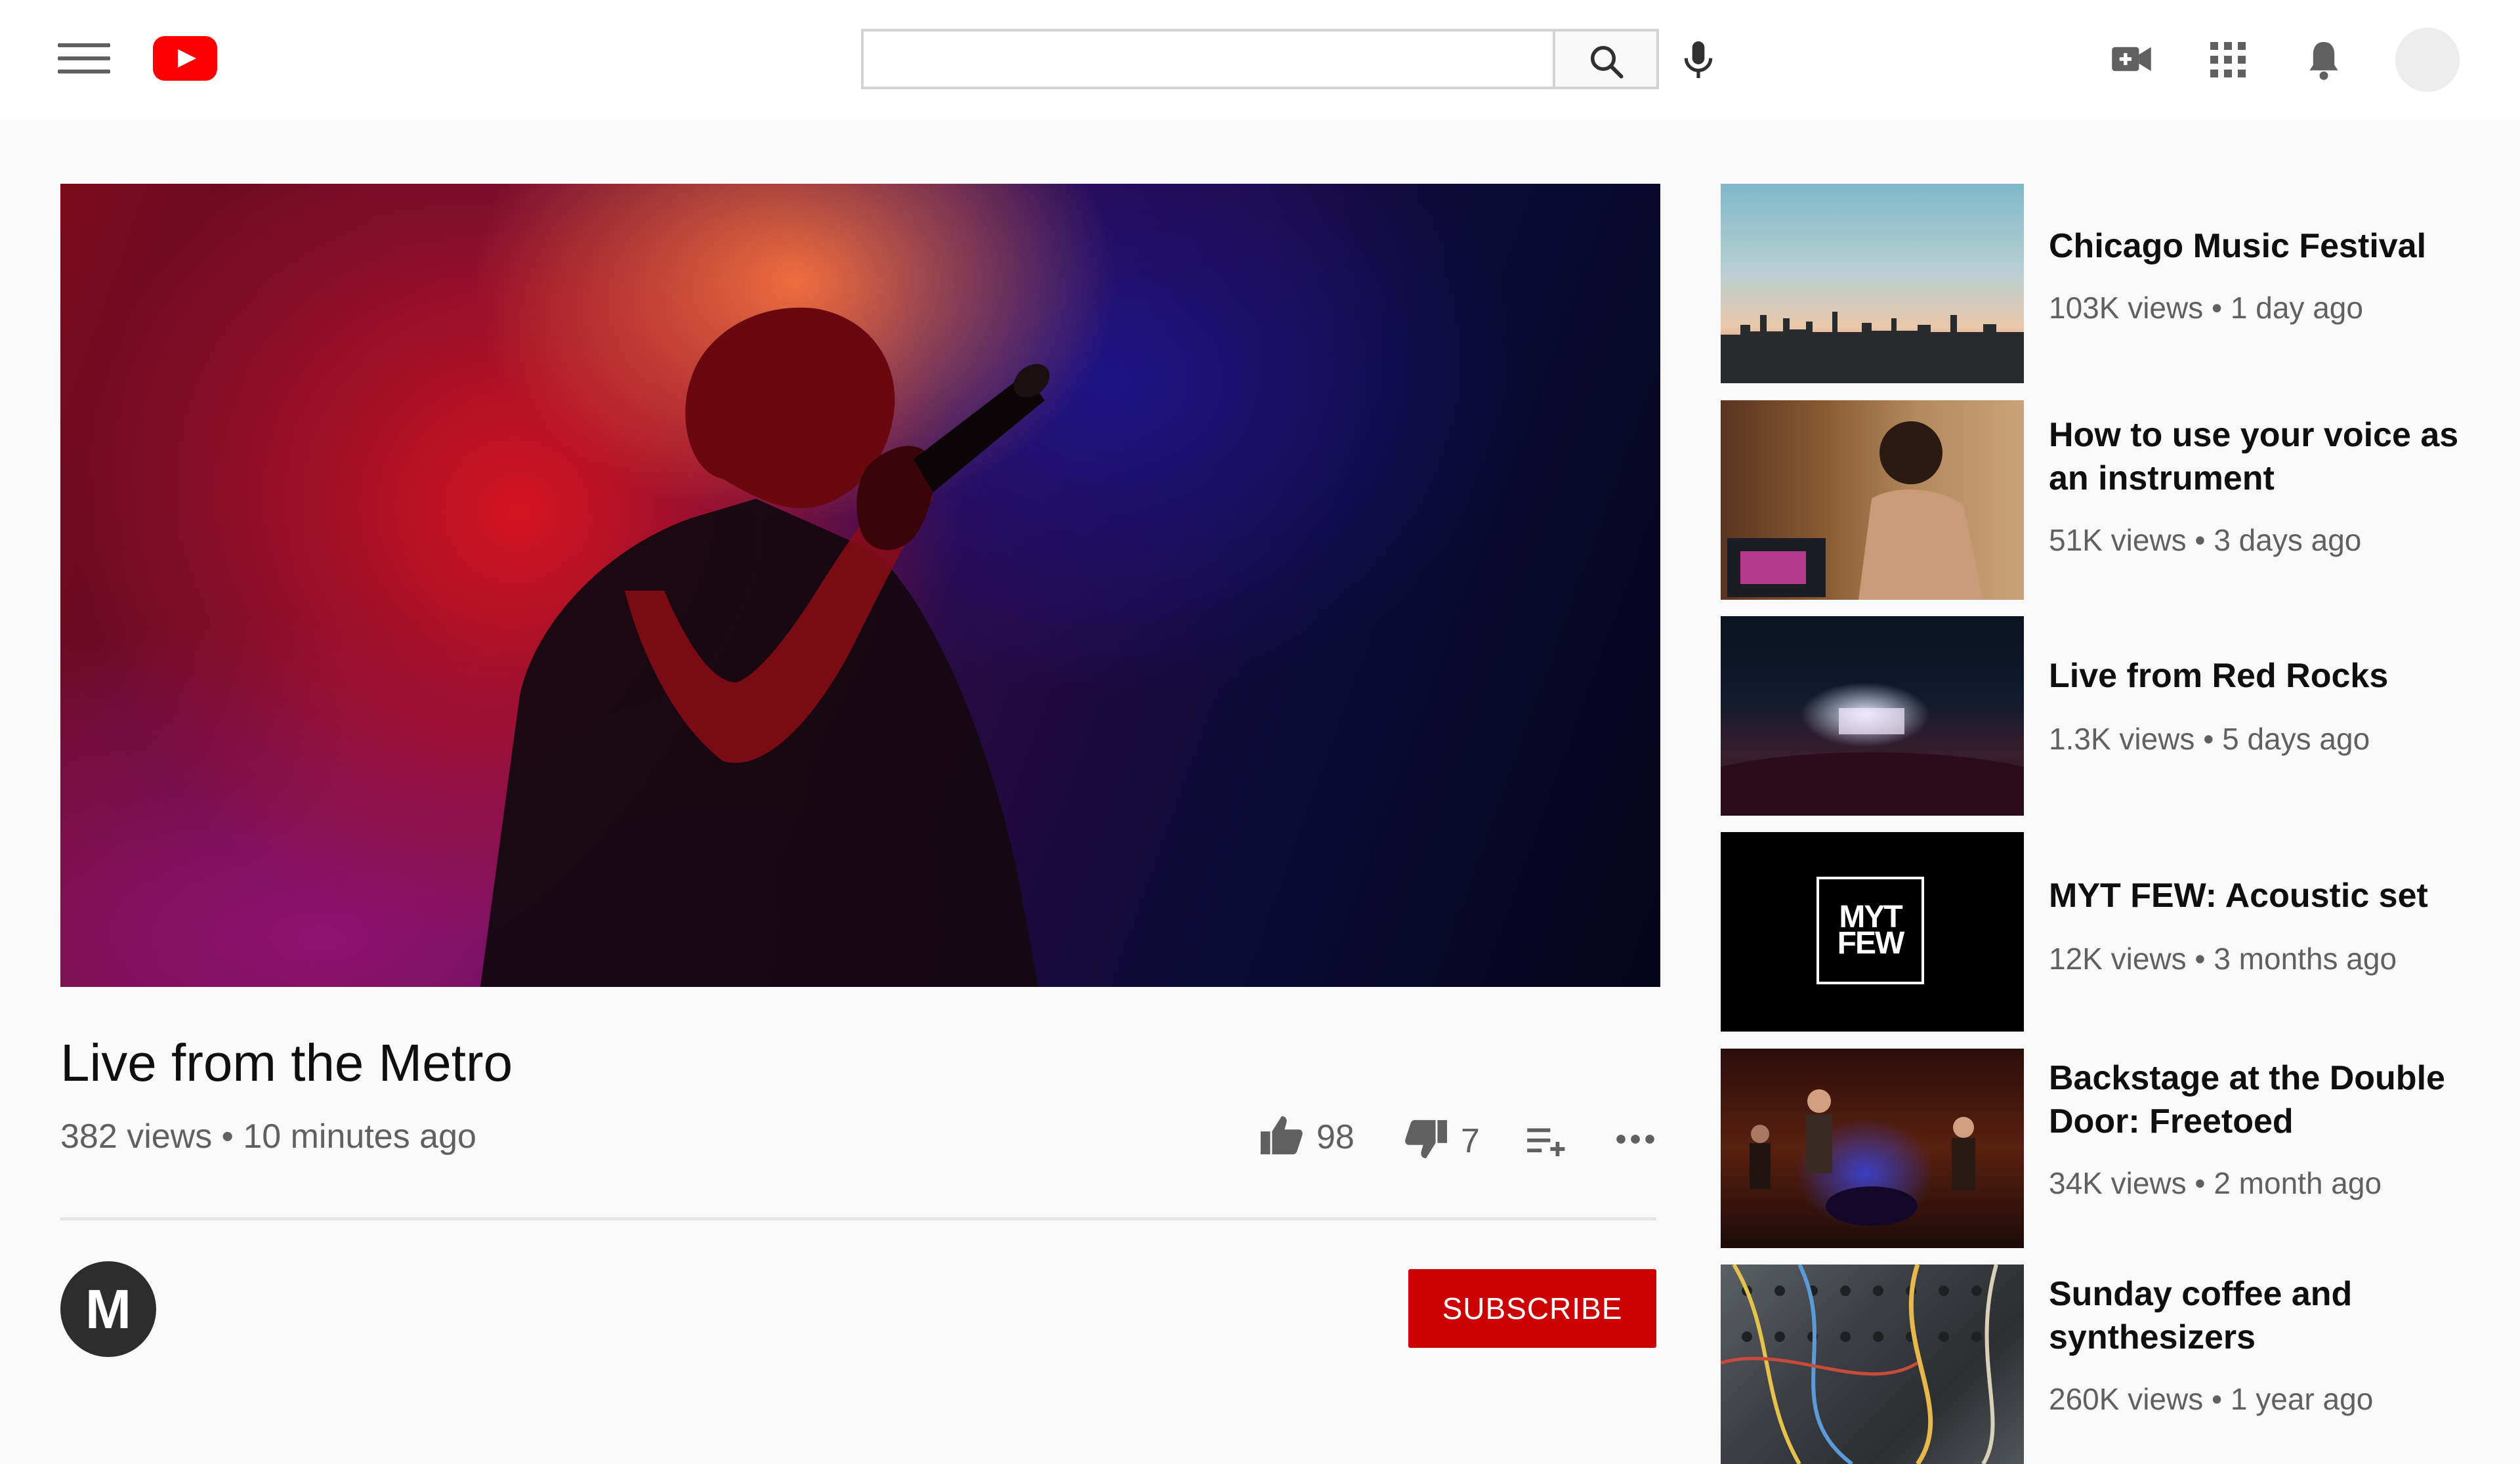 Image resolution: width=2520 pixels, height=1464 pixels. Describe the element at coordinates (2254, 457) in the screenshot. I see `recommendation-title: How to use your voice as an instrument` at that location.